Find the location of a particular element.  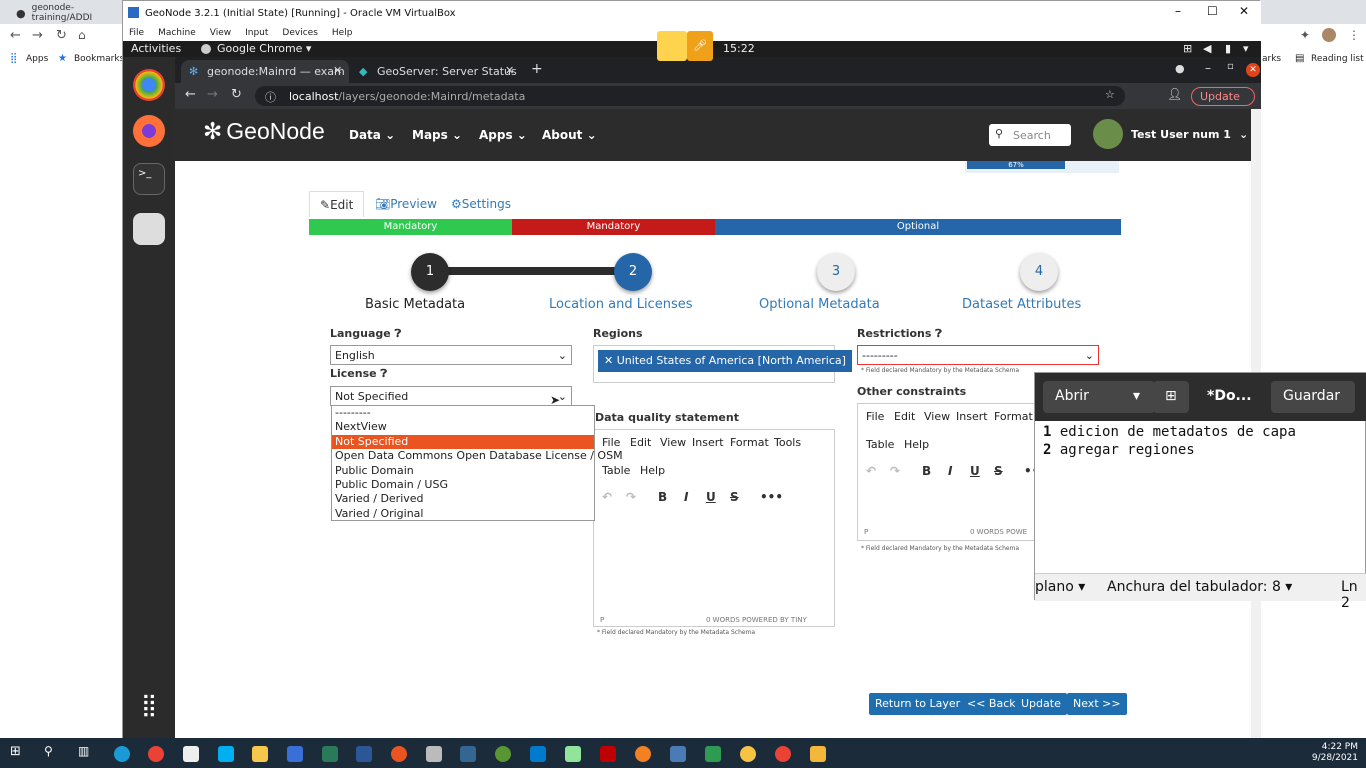

language-select: English ⌄ is located at coordinates (451, 355).